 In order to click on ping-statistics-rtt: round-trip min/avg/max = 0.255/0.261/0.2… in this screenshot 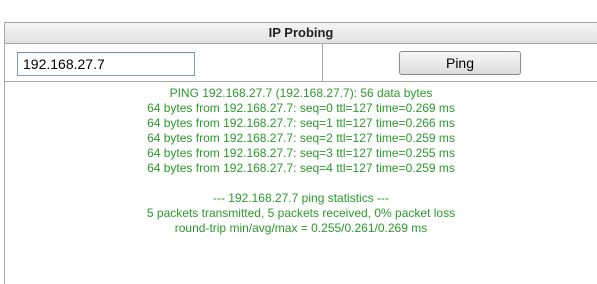, I will do `click(301, 228)`.